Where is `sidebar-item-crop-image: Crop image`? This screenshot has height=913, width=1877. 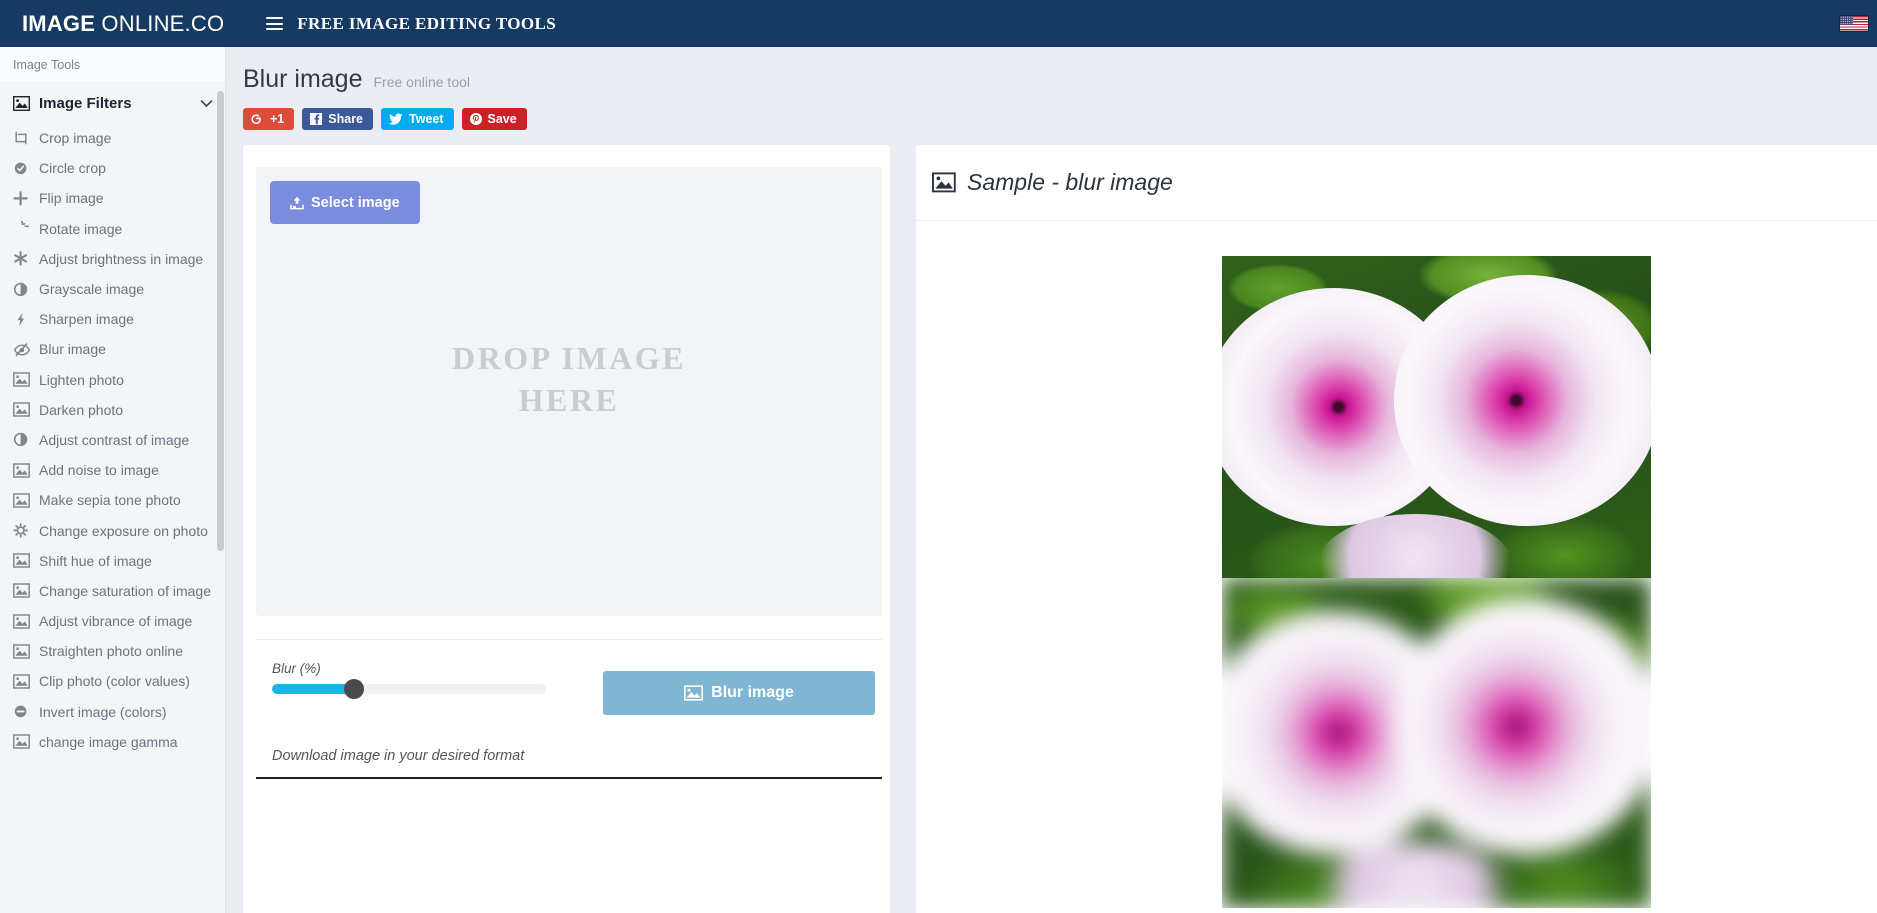 sidebar-item-crop-image: Crop image is located at coordinates (112, 138).